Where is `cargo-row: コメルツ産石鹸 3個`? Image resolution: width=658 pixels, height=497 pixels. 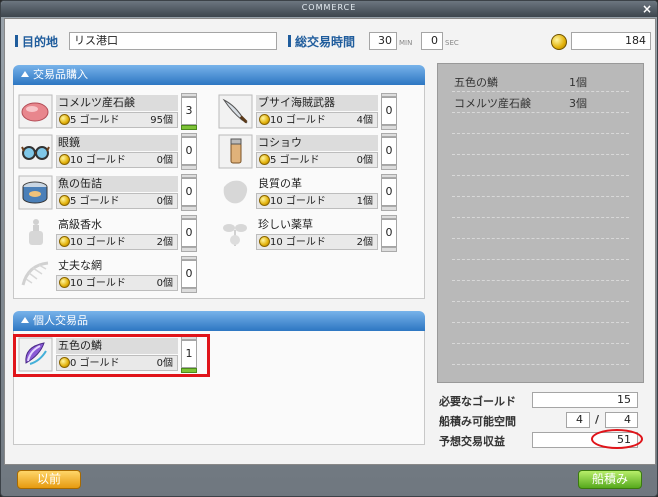
cargo-row: コメルツ産石鹸 3個 is located at coordinates (520, 103).